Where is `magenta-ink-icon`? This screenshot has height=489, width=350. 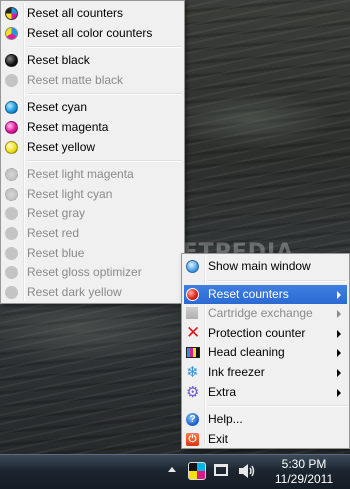 magenta-ink-icon is located at coordinates (11, 127).